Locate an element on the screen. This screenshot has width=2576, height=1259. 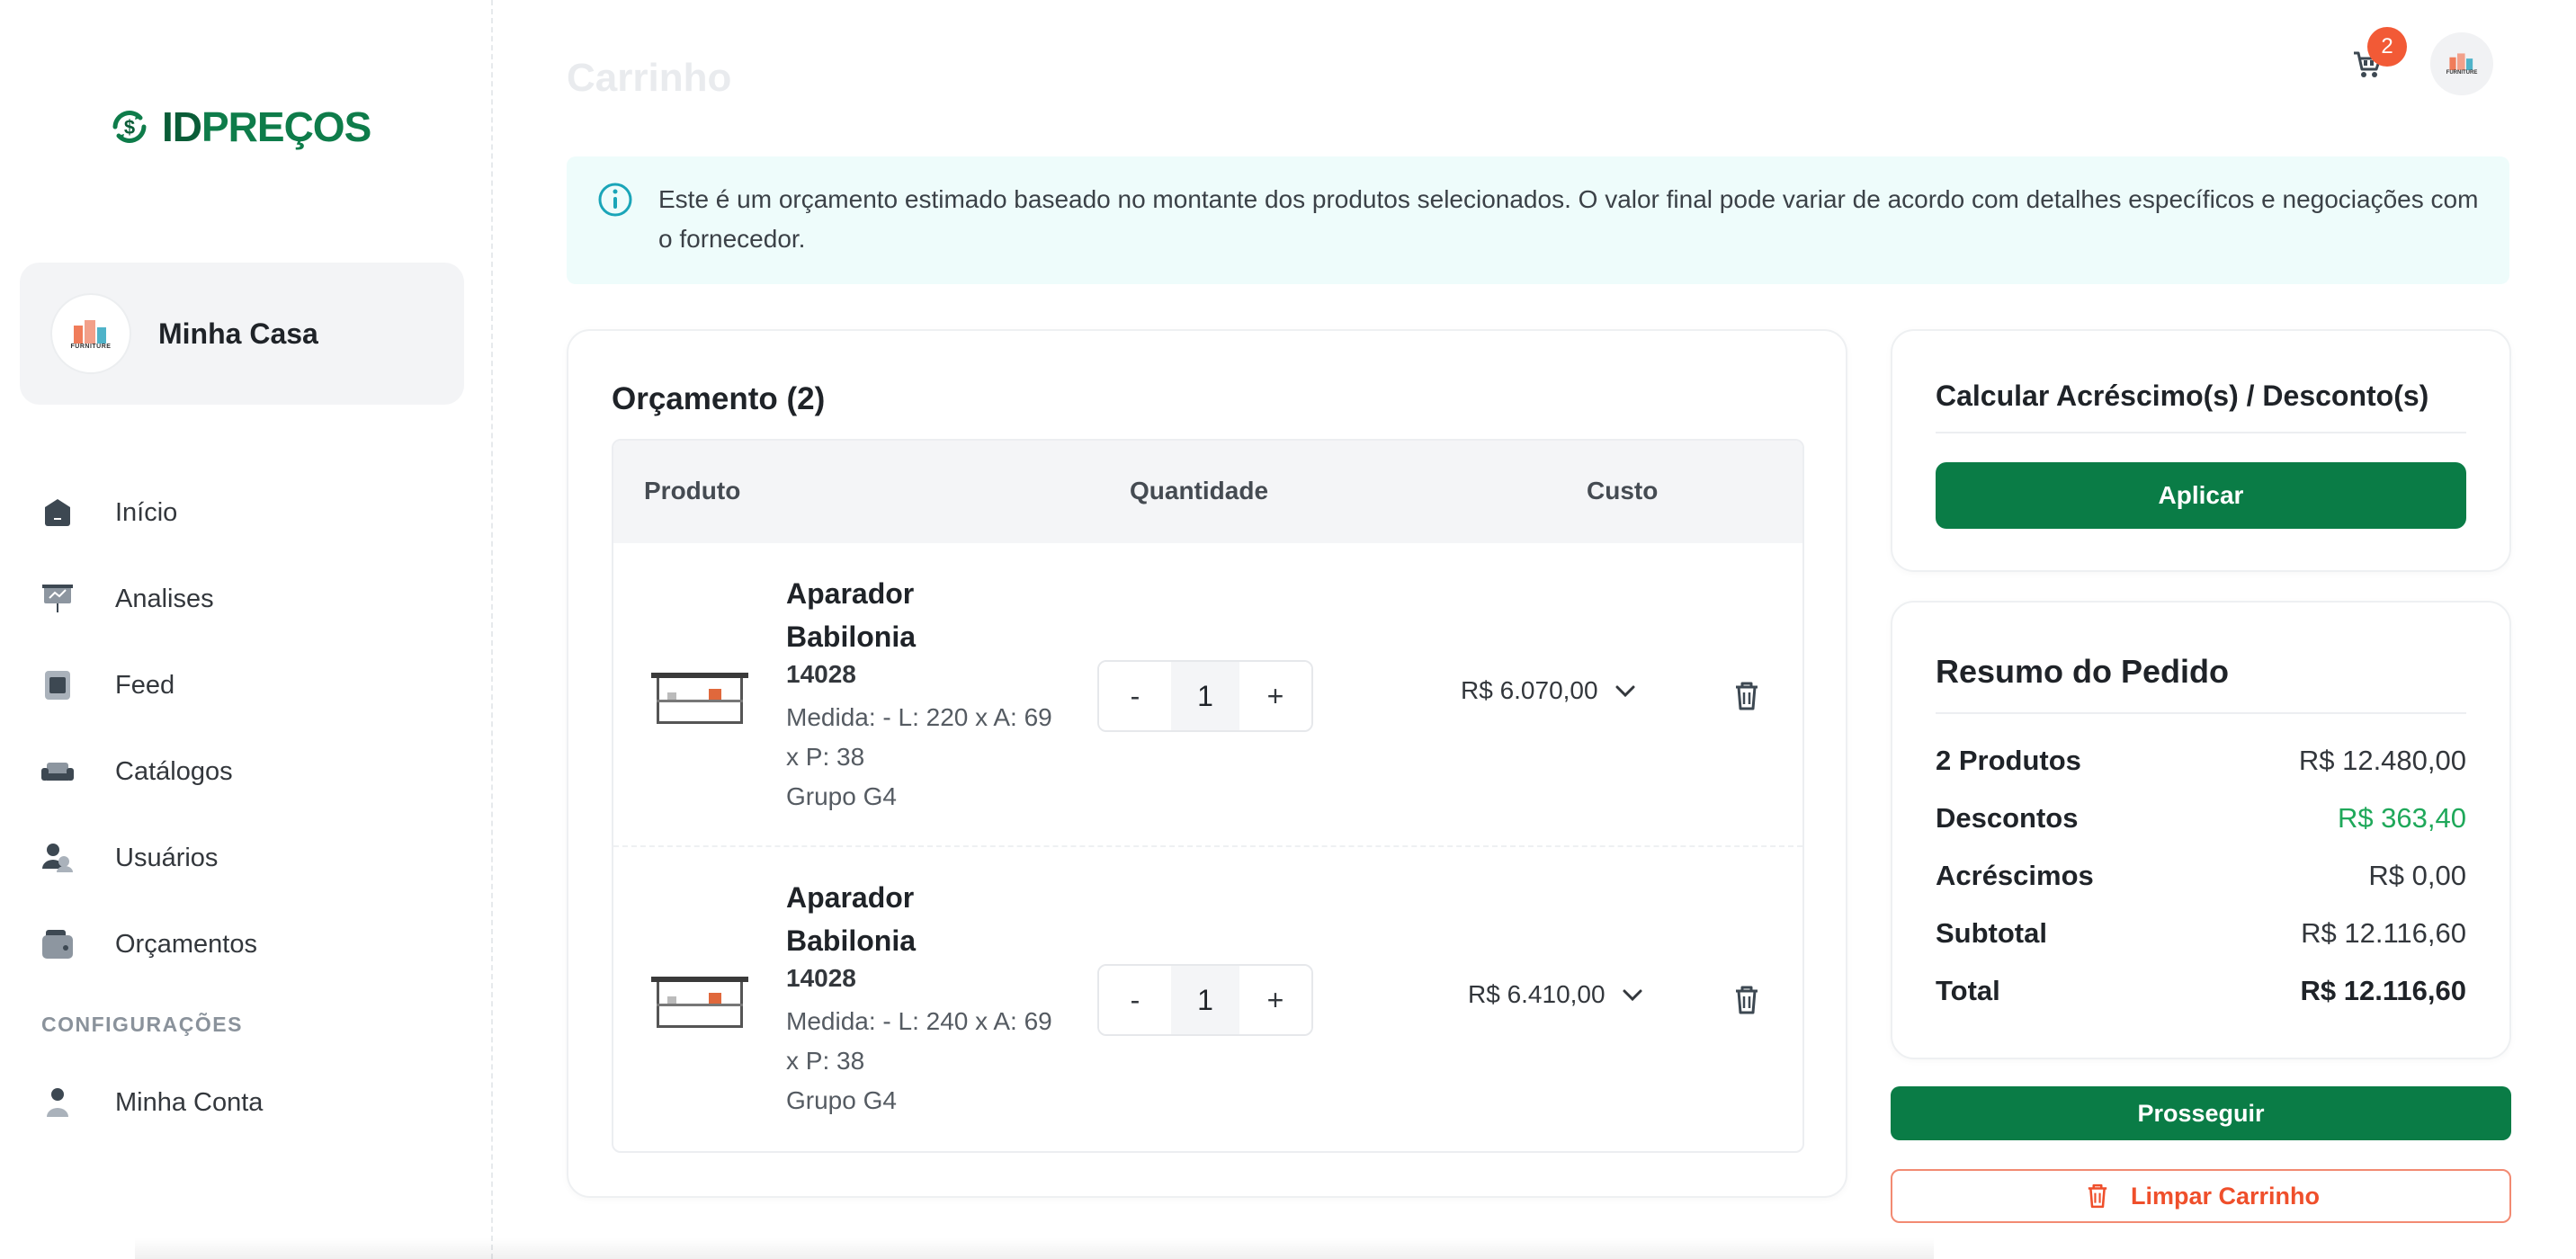
info-icon is located at coordinates (615, 200).